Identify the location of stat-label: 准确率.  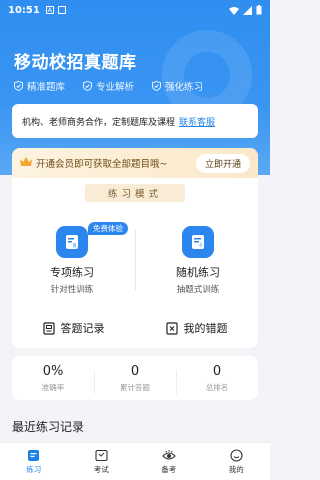
(53, 387).